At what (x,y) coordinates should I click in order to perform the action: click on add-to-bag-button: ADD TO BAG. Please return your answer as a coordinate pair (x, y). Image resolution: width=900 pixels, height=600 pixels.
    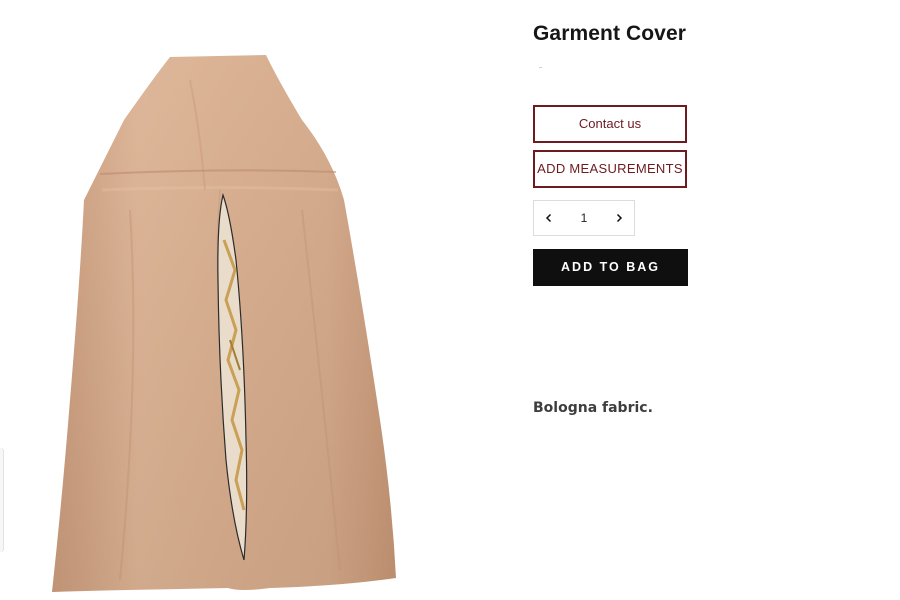
    Looking at the image, I should click on (610, 267).